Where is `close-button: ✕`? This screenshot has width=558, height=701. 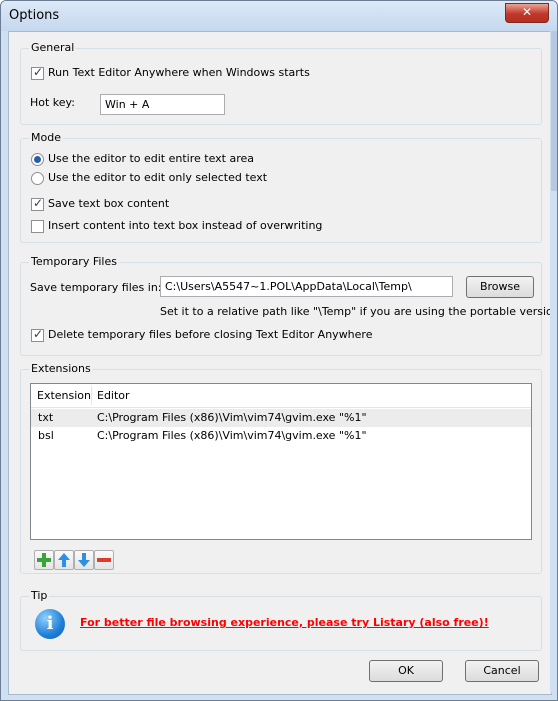 close-button: ✕ is located at coordinates (527, 13).